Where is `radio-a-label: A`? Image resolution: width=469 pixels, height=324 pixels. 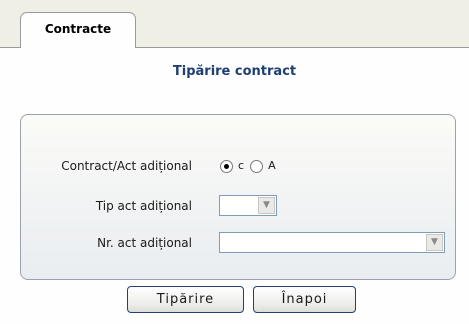 radio-a-label: A is located at coordinates (272, 165).